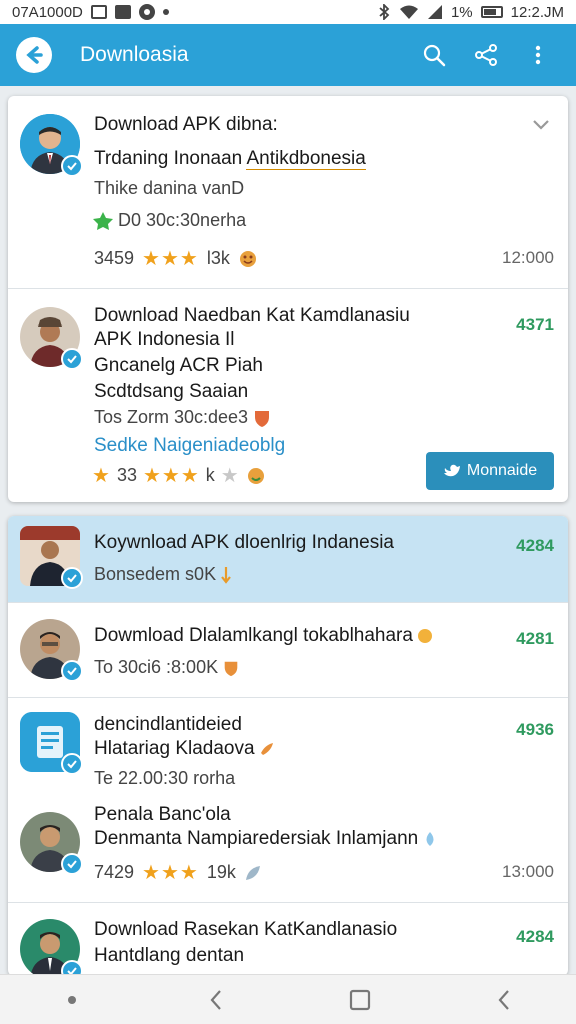 This screenshot has height=1024, width=576. I want to click on download-count: 4281, so click(535, 638).